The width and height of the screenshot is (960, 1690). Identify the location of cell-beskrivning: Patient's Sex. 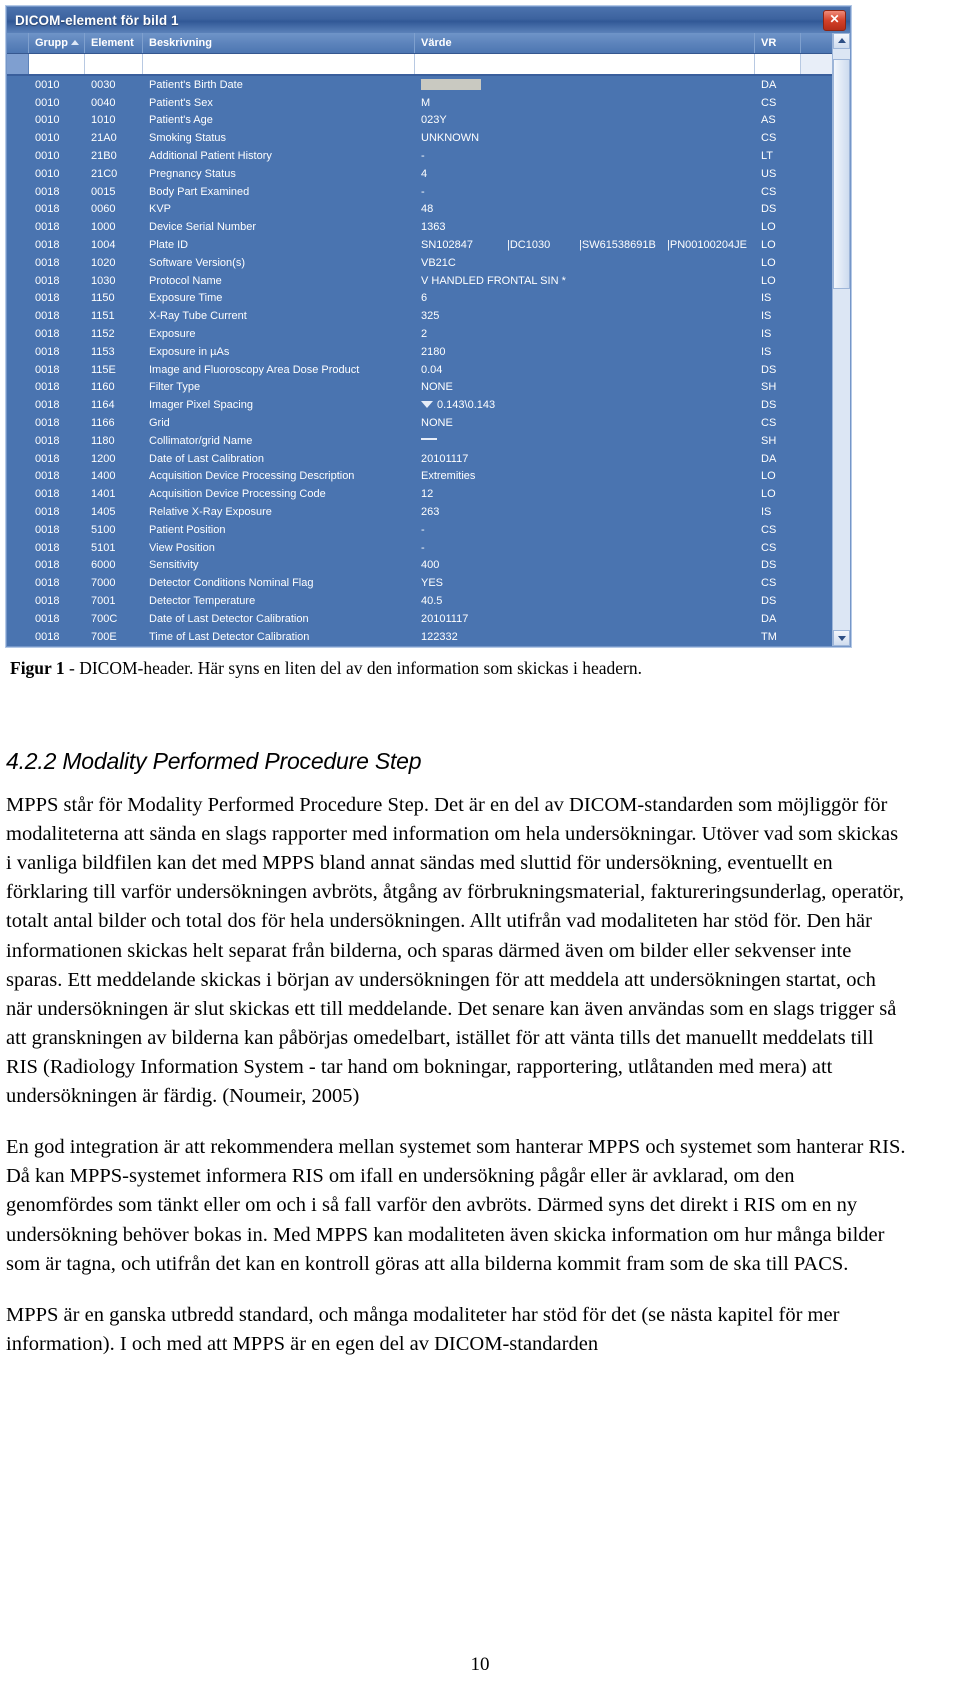
(181, 102).